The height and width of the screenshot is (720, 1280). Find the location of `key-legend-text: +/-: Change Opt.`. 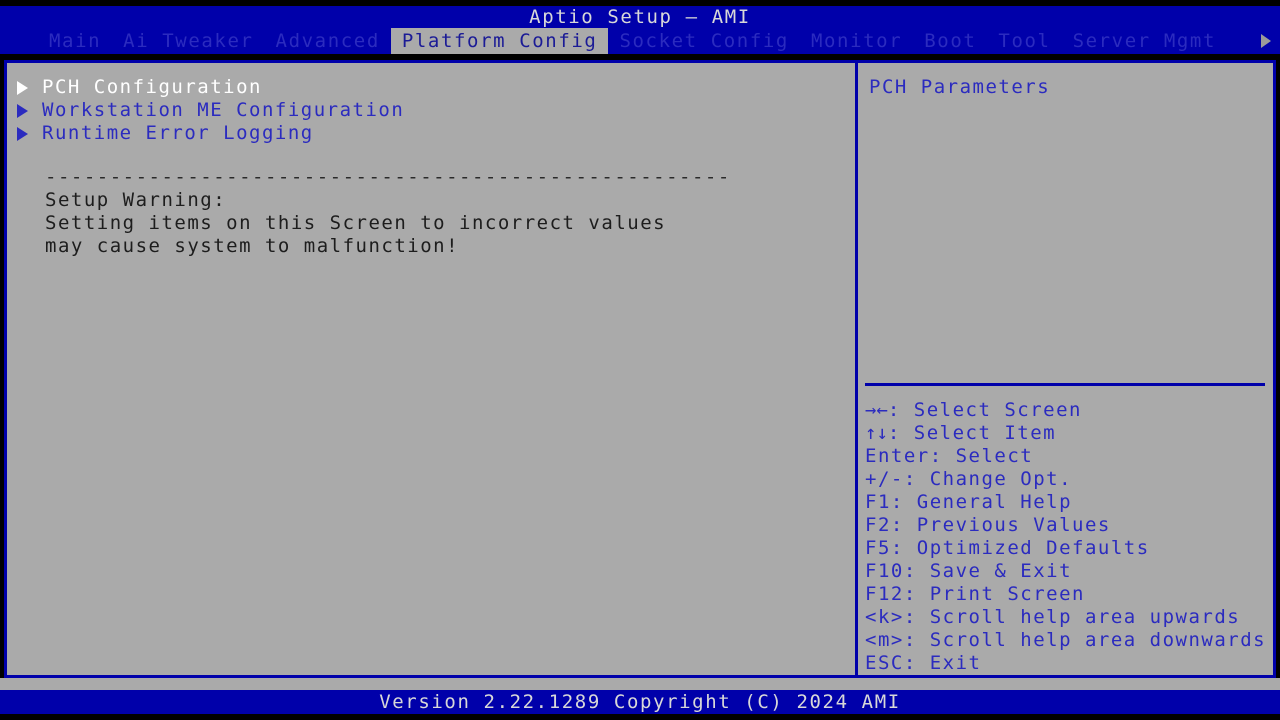

key-legend-text: +/-: Change Opt. is located at coordinates (969, 479).